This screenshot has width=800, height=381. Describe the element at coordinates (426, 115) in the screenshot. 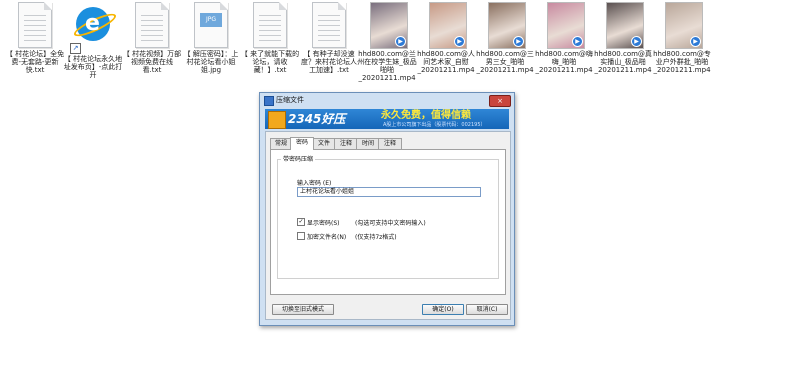

I see `banner-slogan: 永久免费，值得信赖` at that location.